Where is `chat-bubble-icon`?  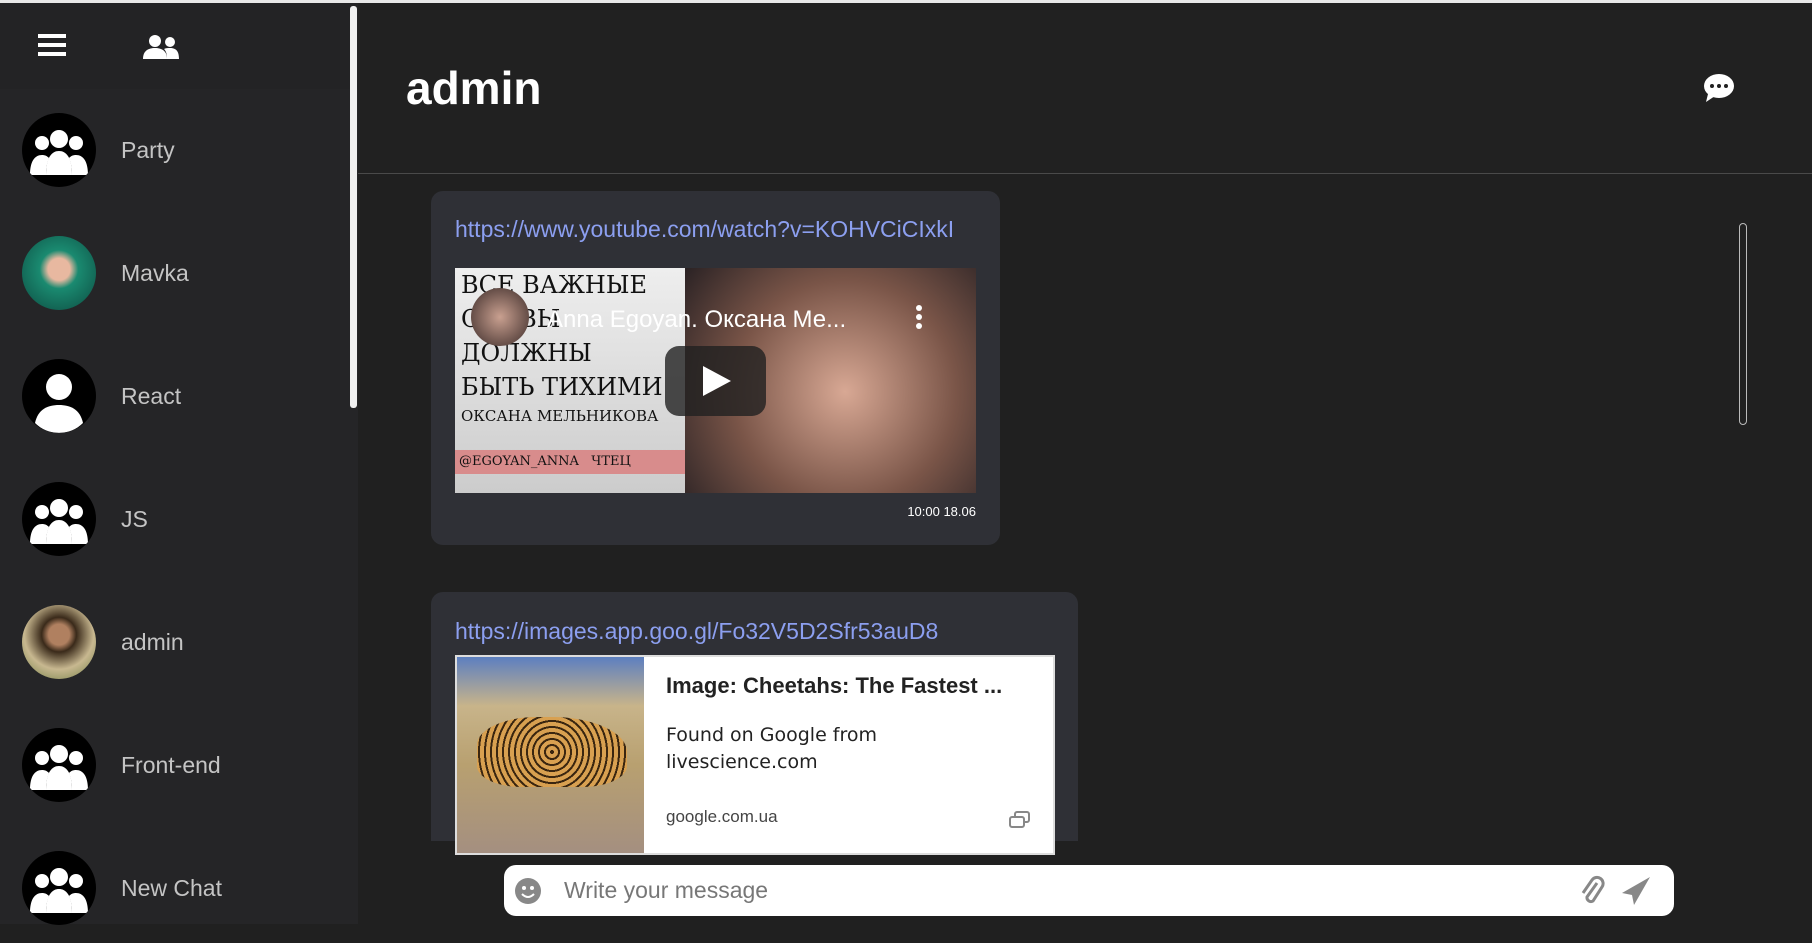 chat-bubble-icon is located at coordinates (1719, 88).